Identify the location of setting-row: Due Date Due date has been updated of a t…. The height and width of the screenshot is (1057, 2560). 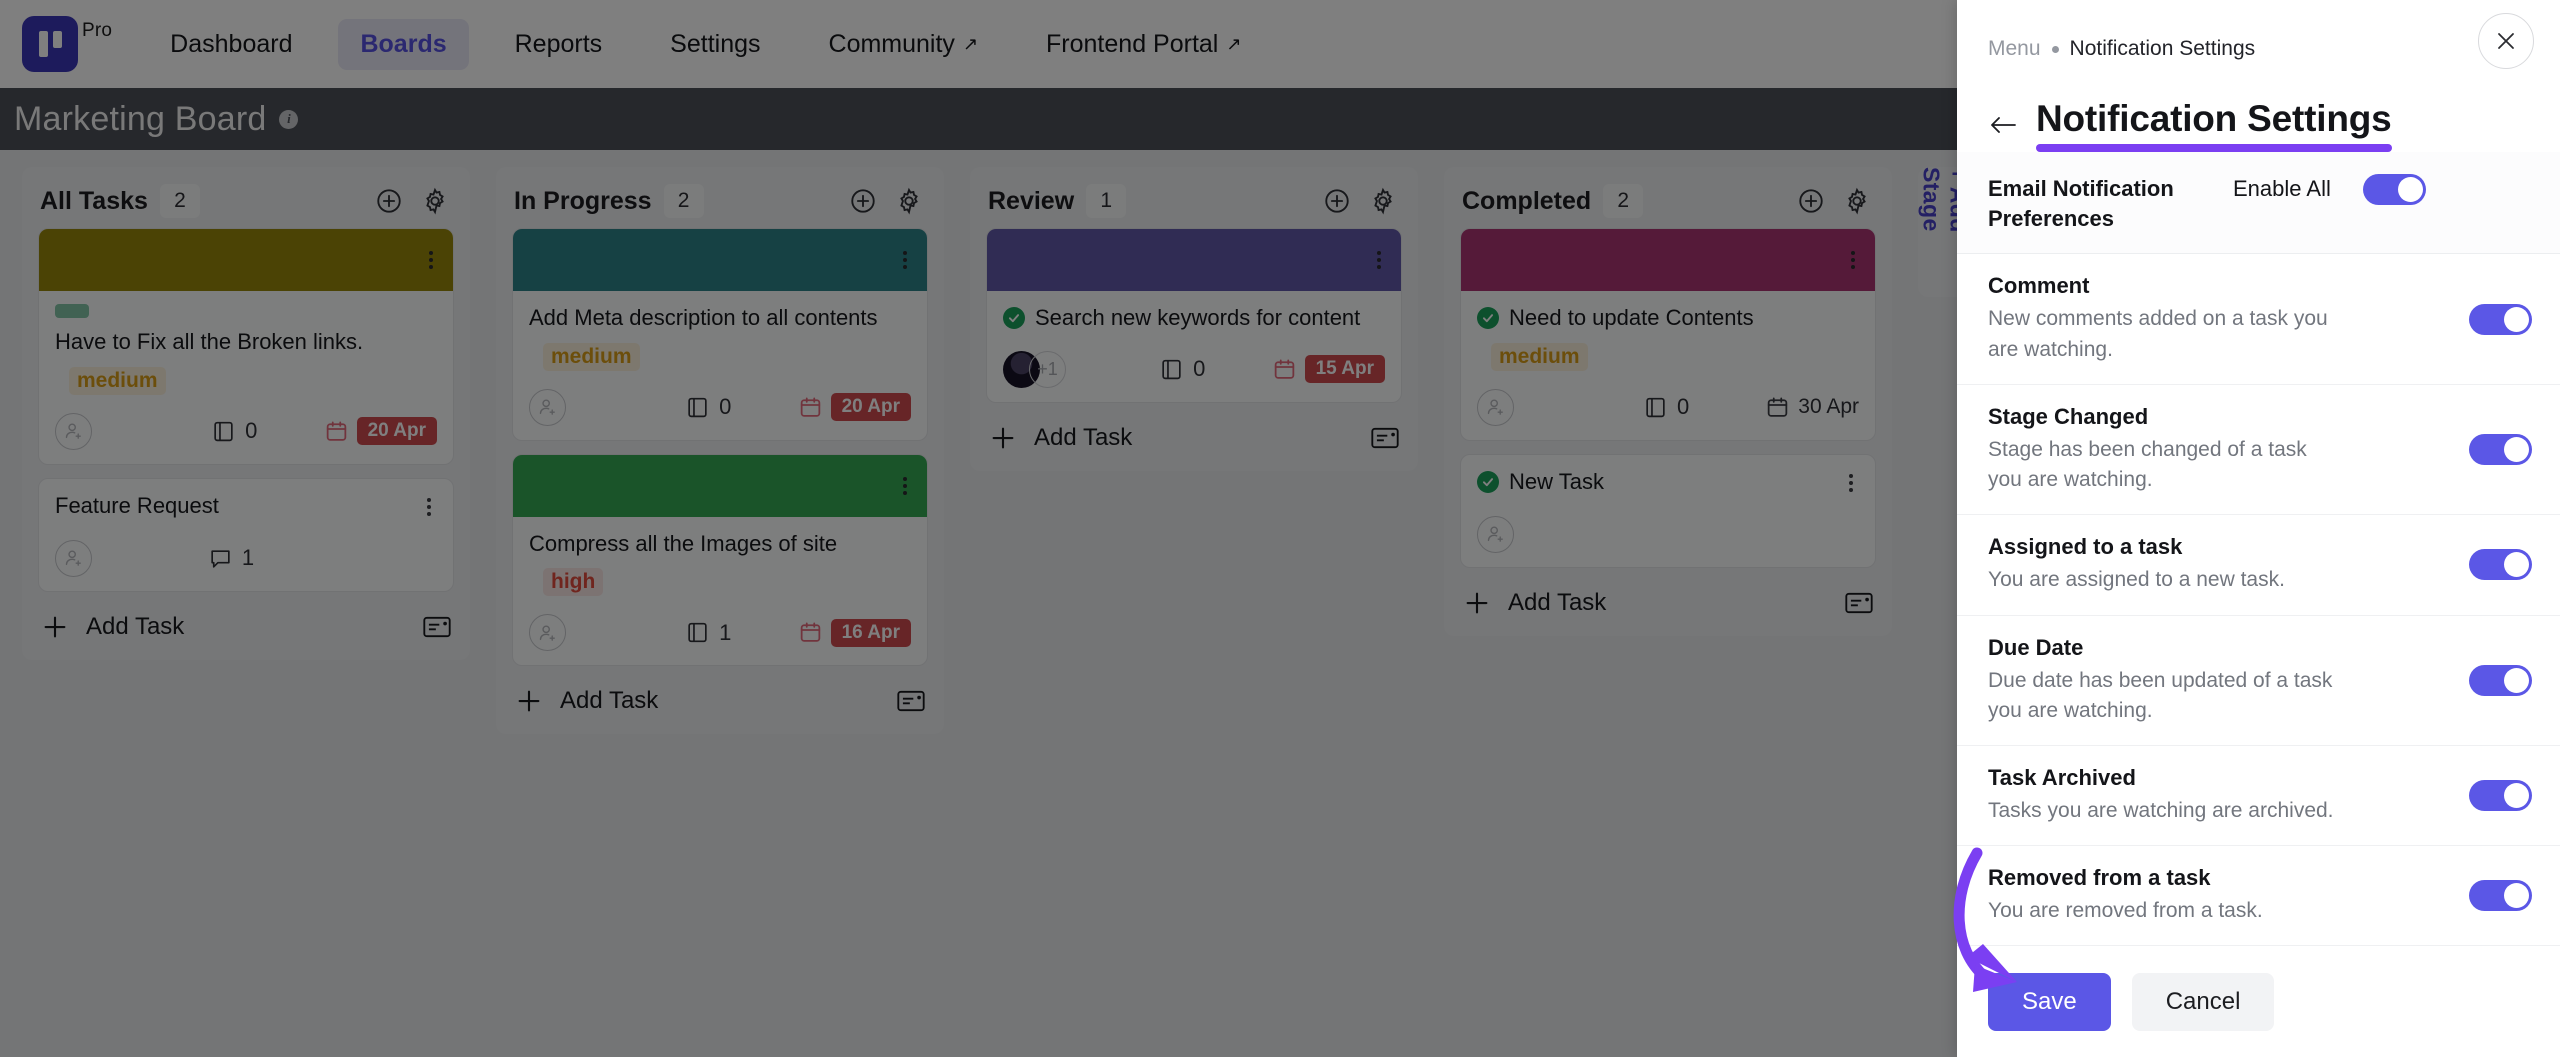
(2258, 681).